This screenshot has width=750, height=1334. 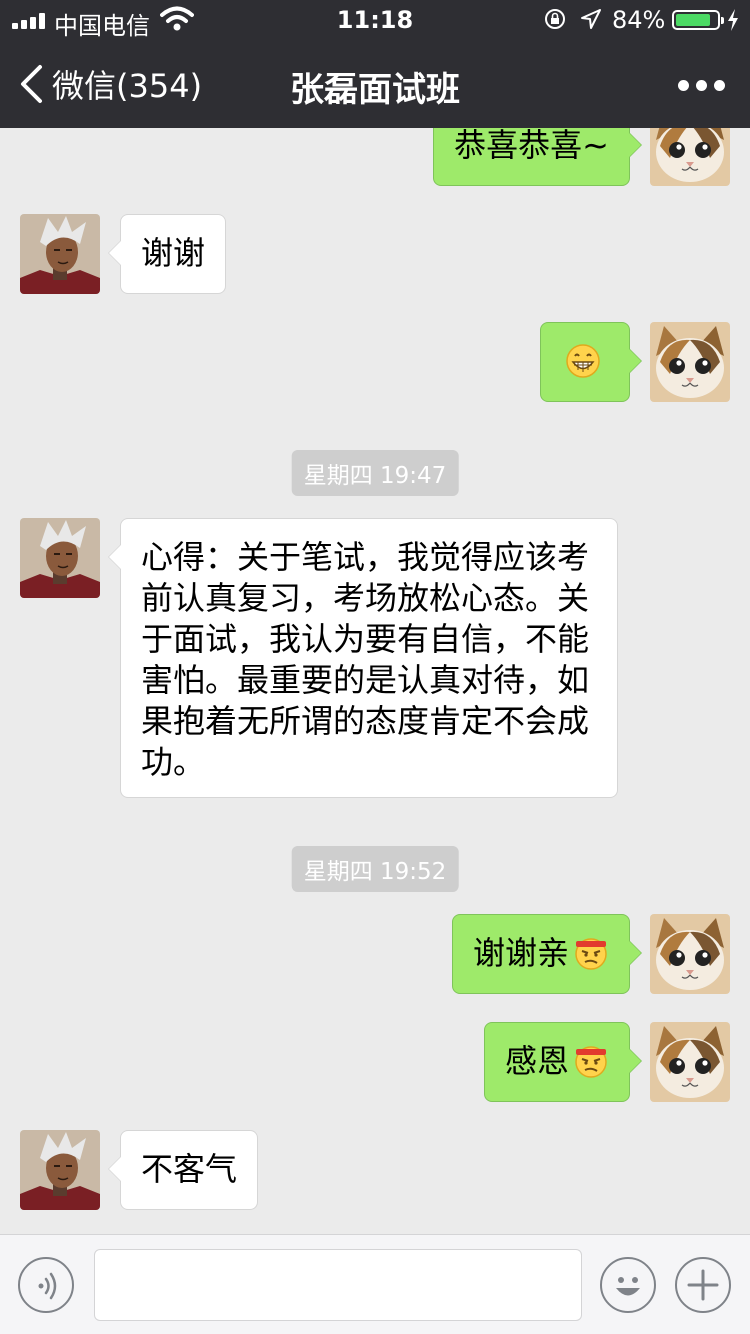 What do you see at coordinates (531, 146) in the screenshot?
I see `message-text: 恭喜恭喜~` at bounding box center [531, 146].